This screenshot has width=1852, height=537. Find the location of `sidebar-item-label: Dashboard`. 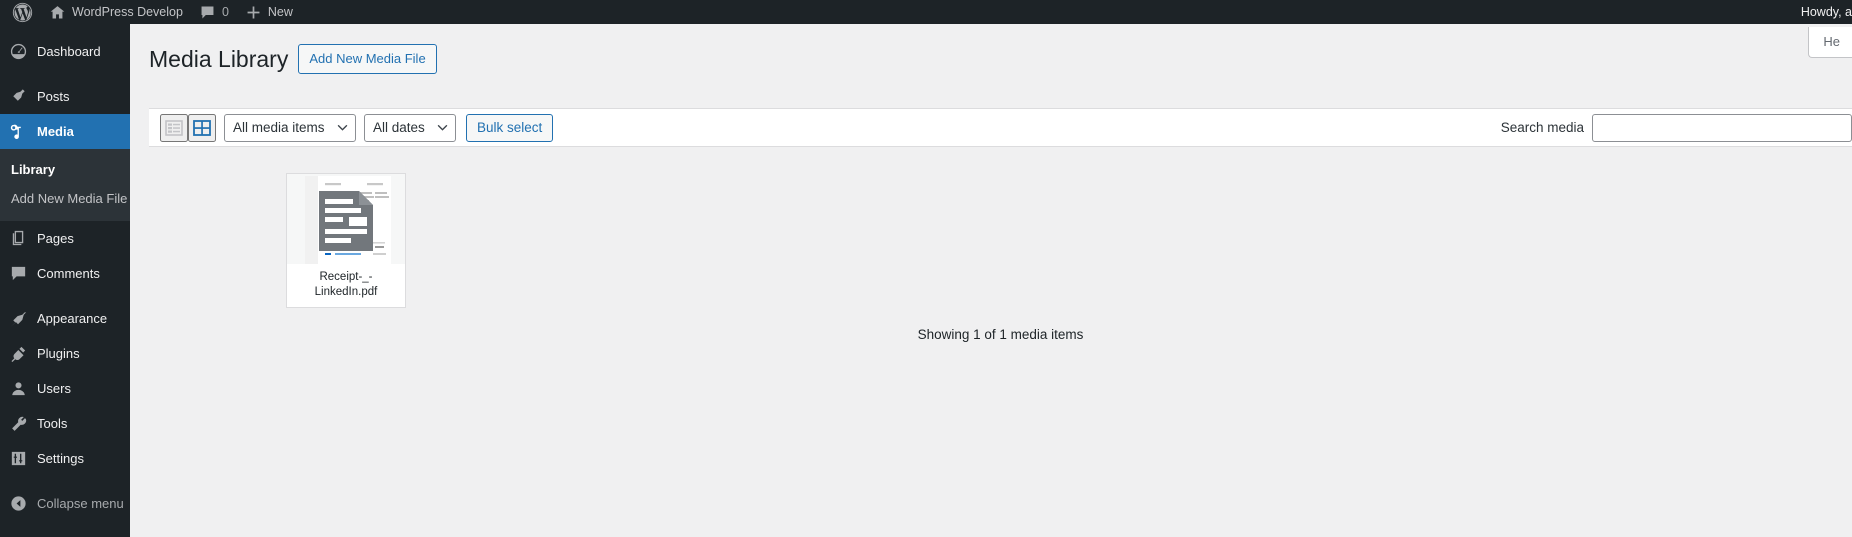

sidebar-item-label: Dashboard is located at coordinates (69, 51).